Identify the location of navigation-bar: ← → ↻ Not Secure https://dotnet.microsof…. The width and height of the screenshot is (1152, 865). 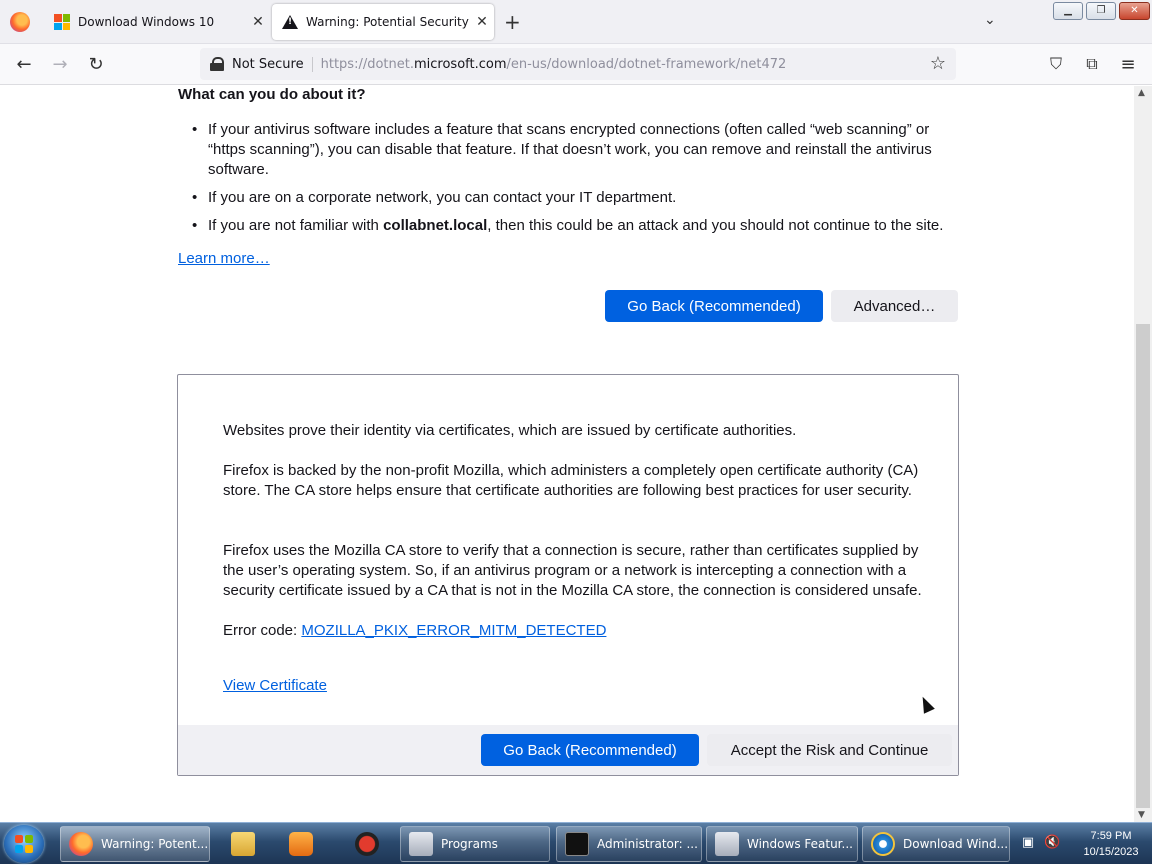
(576, 64).